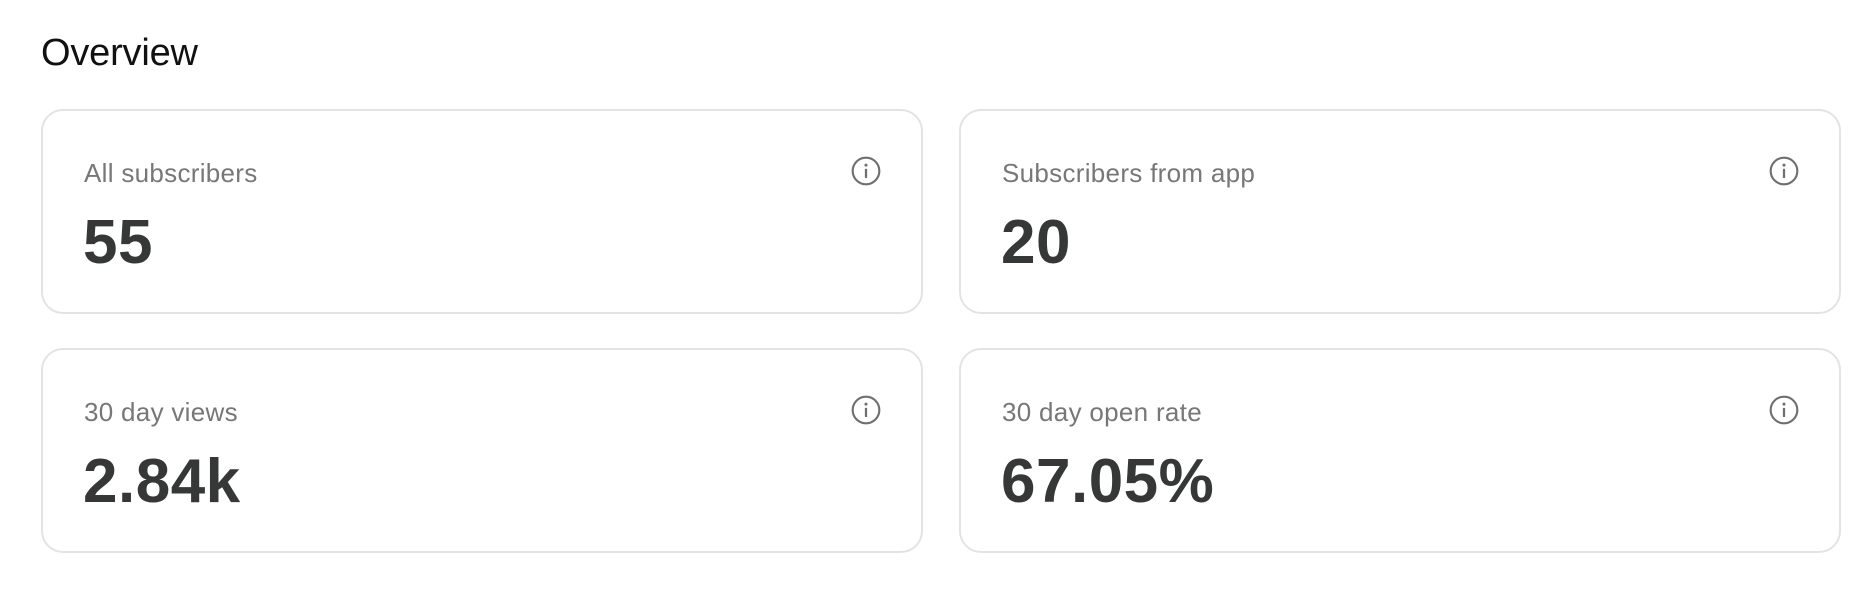 The height and width of the screenshot is (600, 1866). I want to click on stat-value: 67.05%, so click(1108, 481).